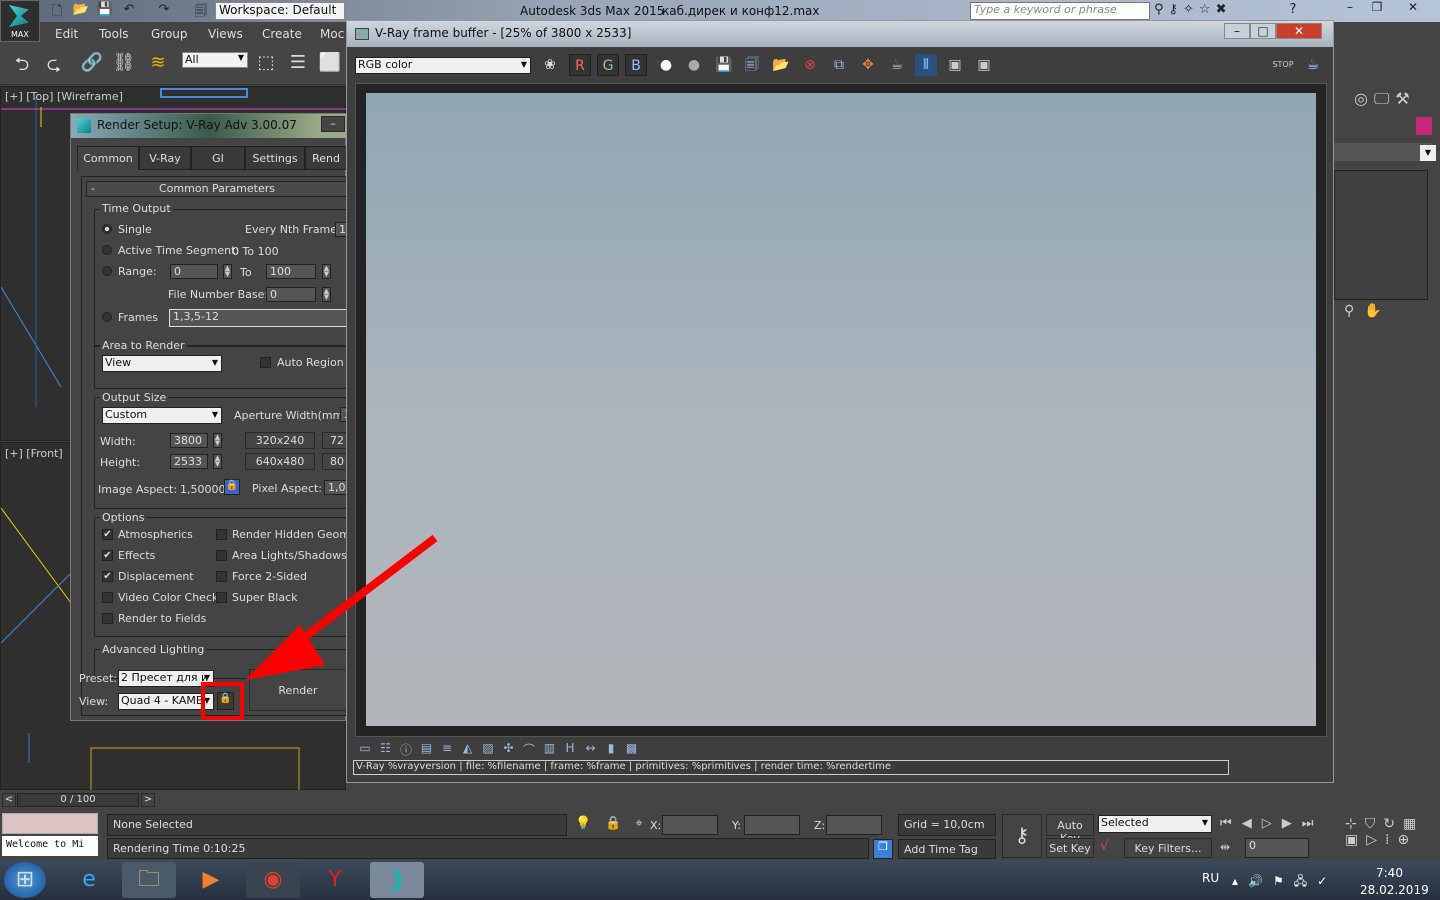  I want to click on tray-icons: ▴🔊⚑🖧✓, so click(1284, 882).